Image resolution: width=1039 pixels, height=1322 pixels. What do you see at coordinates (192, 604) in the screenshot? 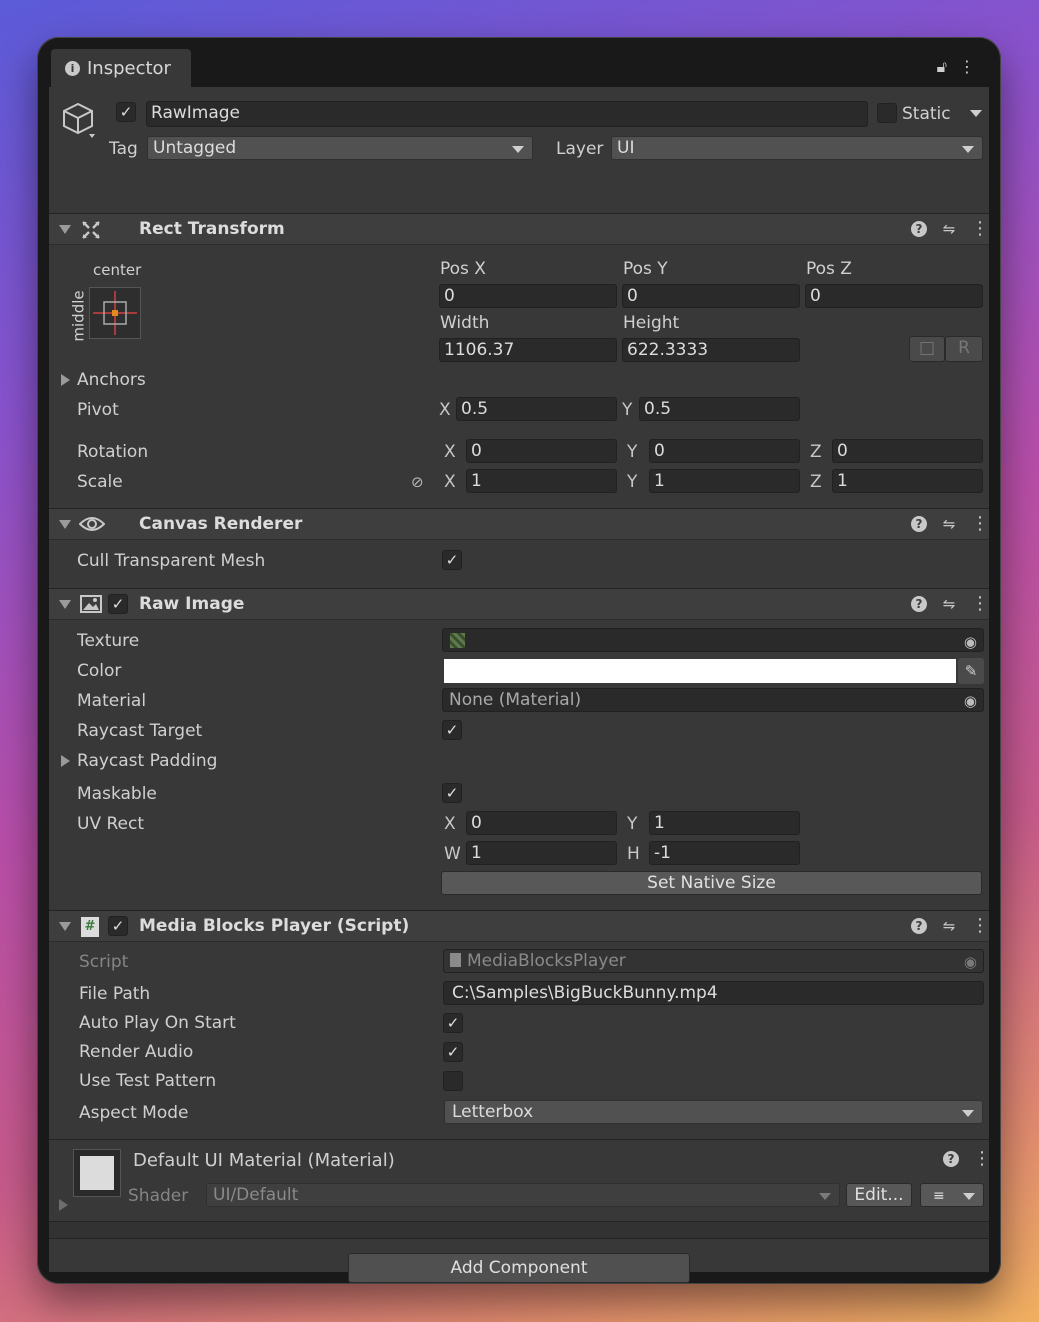
I see `raw-image-title: Raw Image` at bounding box center [192, 604].